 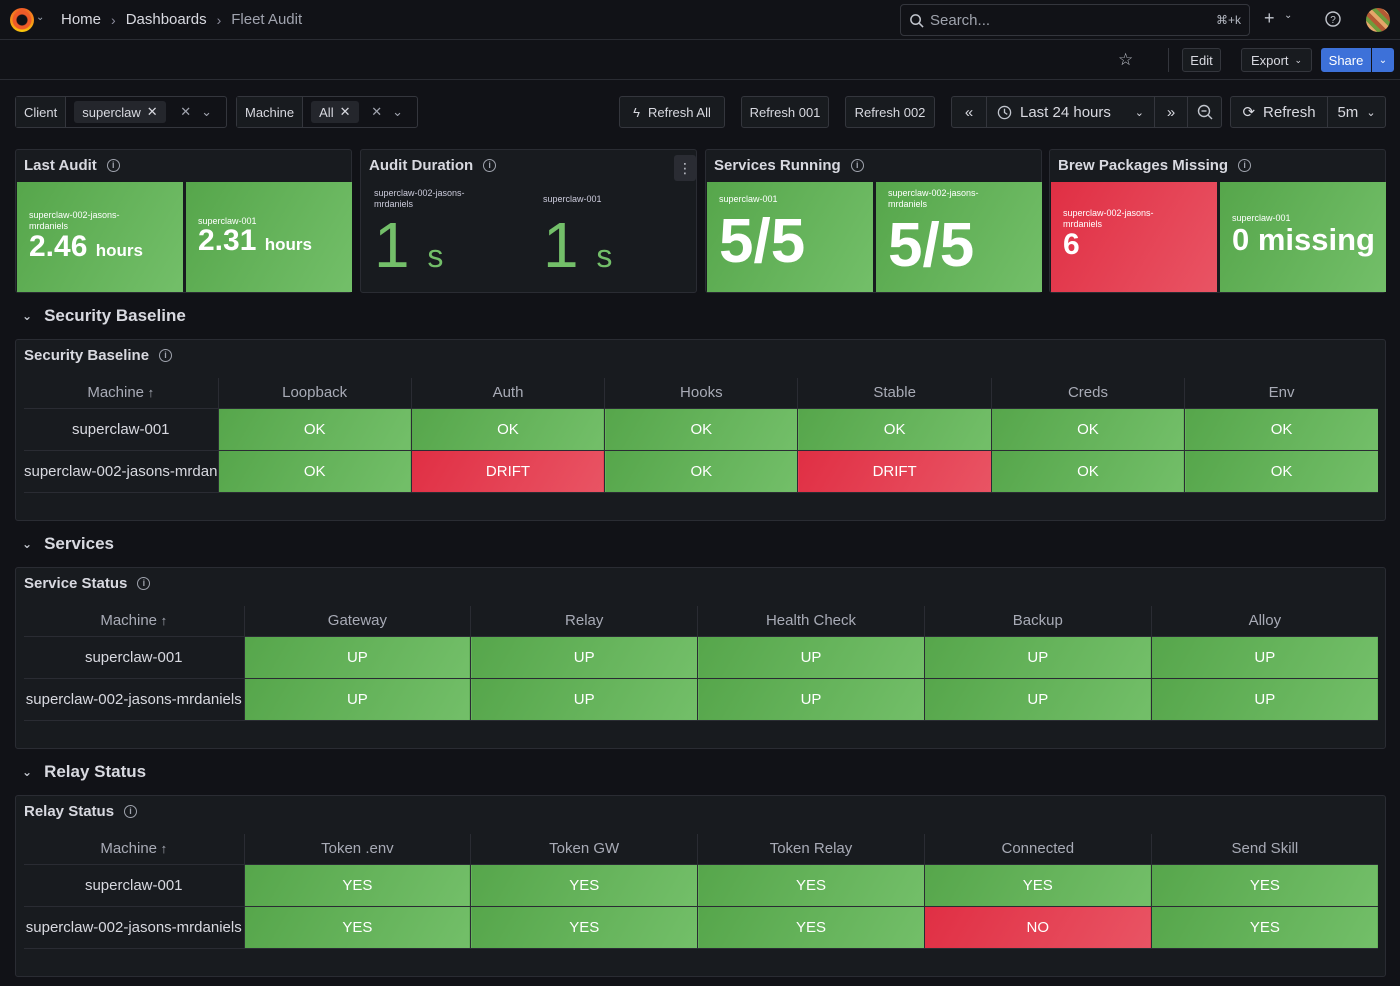 What do you see at coordinates (672, 112) in the screenshot?
I see `refresh-all-button: ϟ Refresh All` at bounding box center [672, 112].